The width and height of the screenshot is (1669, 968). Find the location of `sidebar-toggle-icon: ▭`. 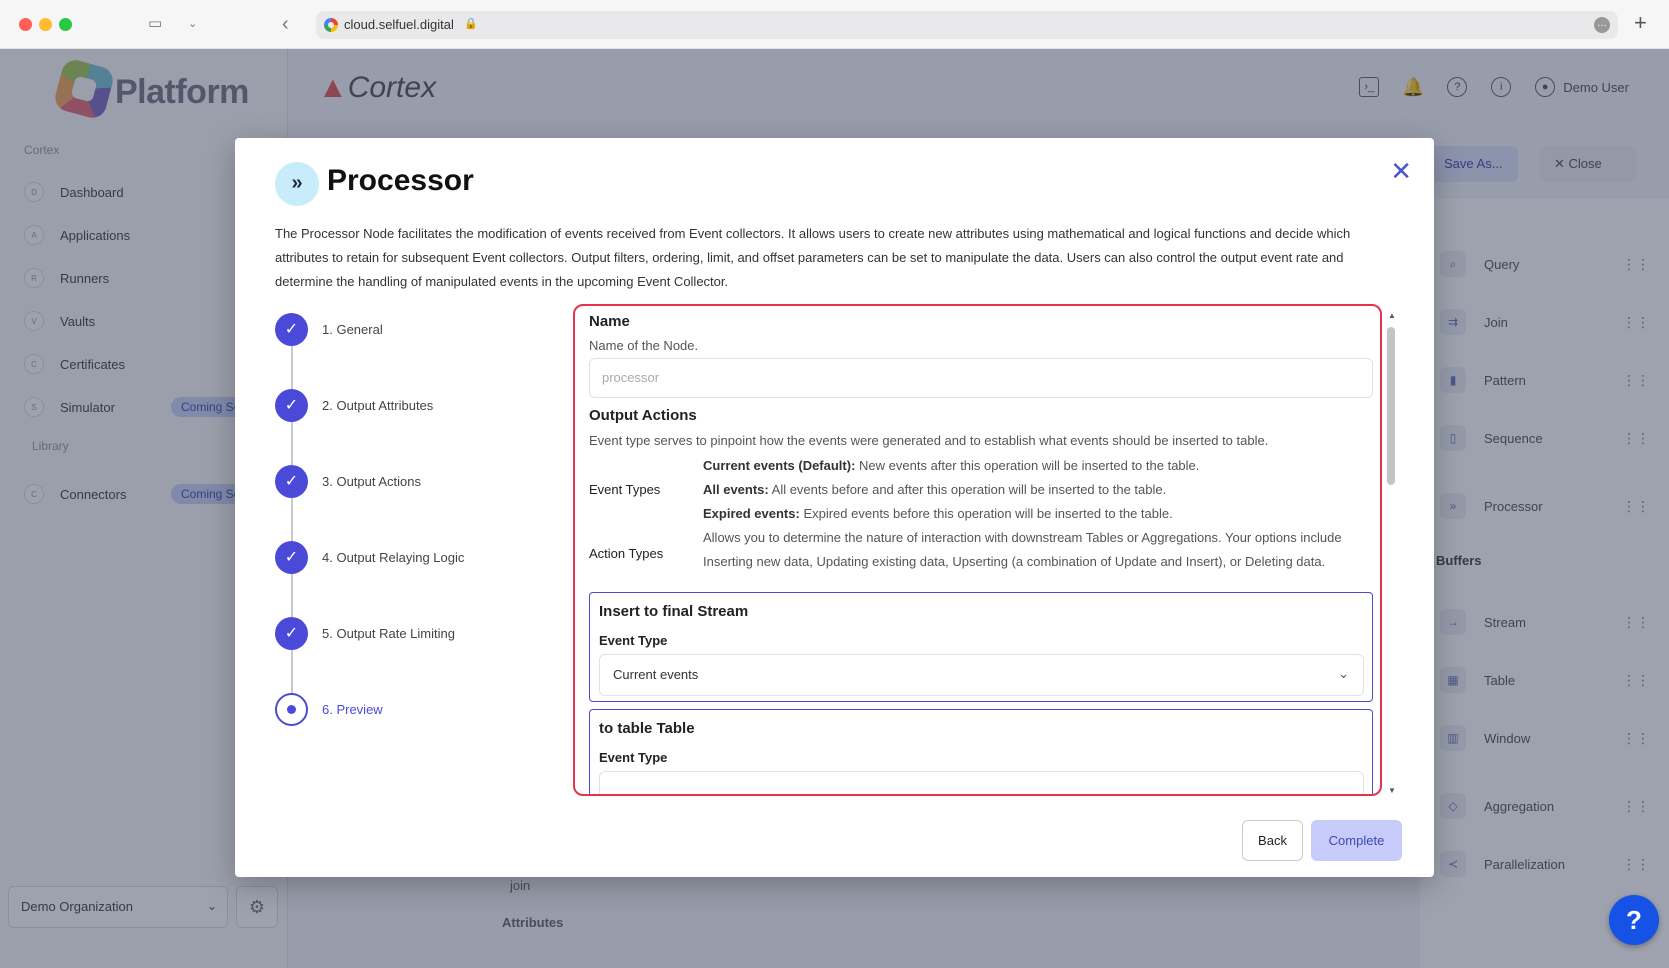

sidebar-toggle-icon: ▭ is located at coordinates (155, 24).